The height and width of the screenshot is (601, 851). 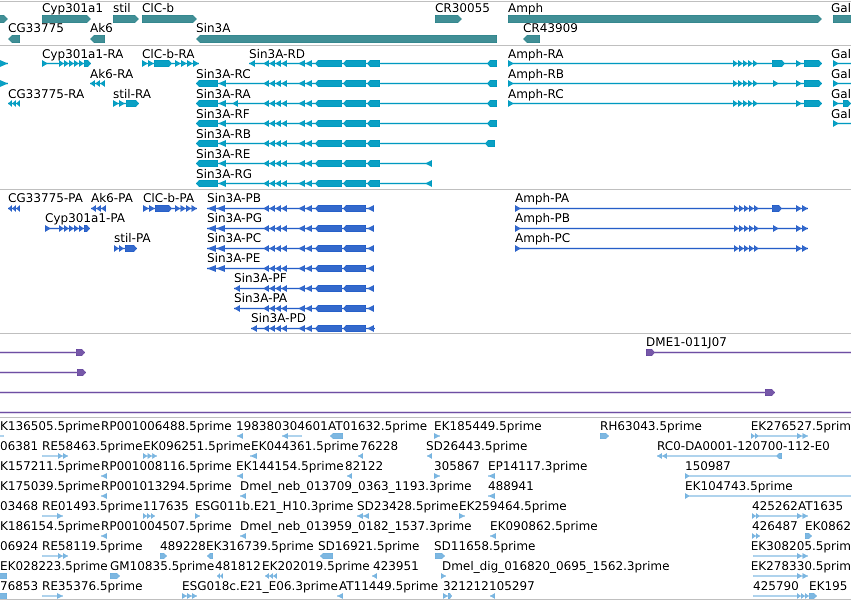 What do you see at coordinates (50, 486) in the screenshot?
I see `est-label: K175039.5prime` at bounding box center [50, 486].